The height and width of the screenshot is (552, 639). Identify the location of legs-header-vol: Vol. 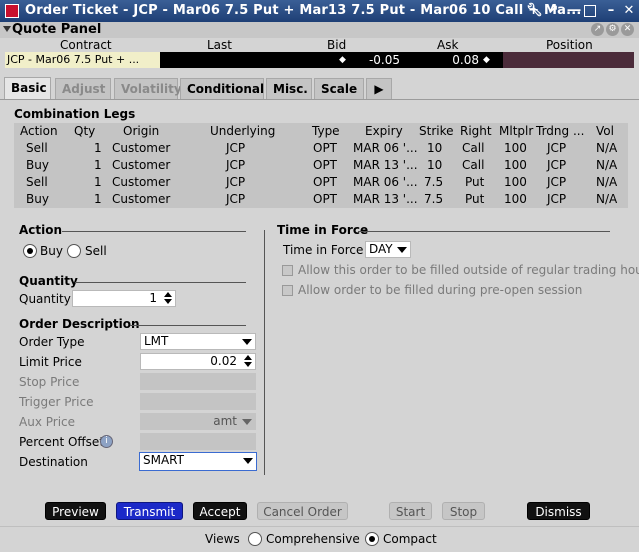
(605, 131).